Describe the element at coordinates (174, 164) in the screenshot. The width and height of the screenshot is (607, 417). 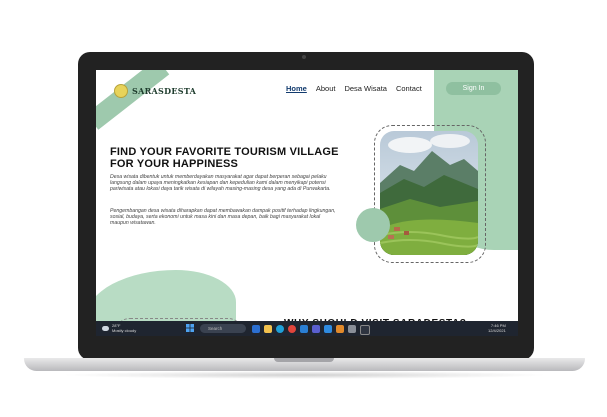
I see `hero-headline-line-2: FOR YOUR HAPPINESS` at that location.